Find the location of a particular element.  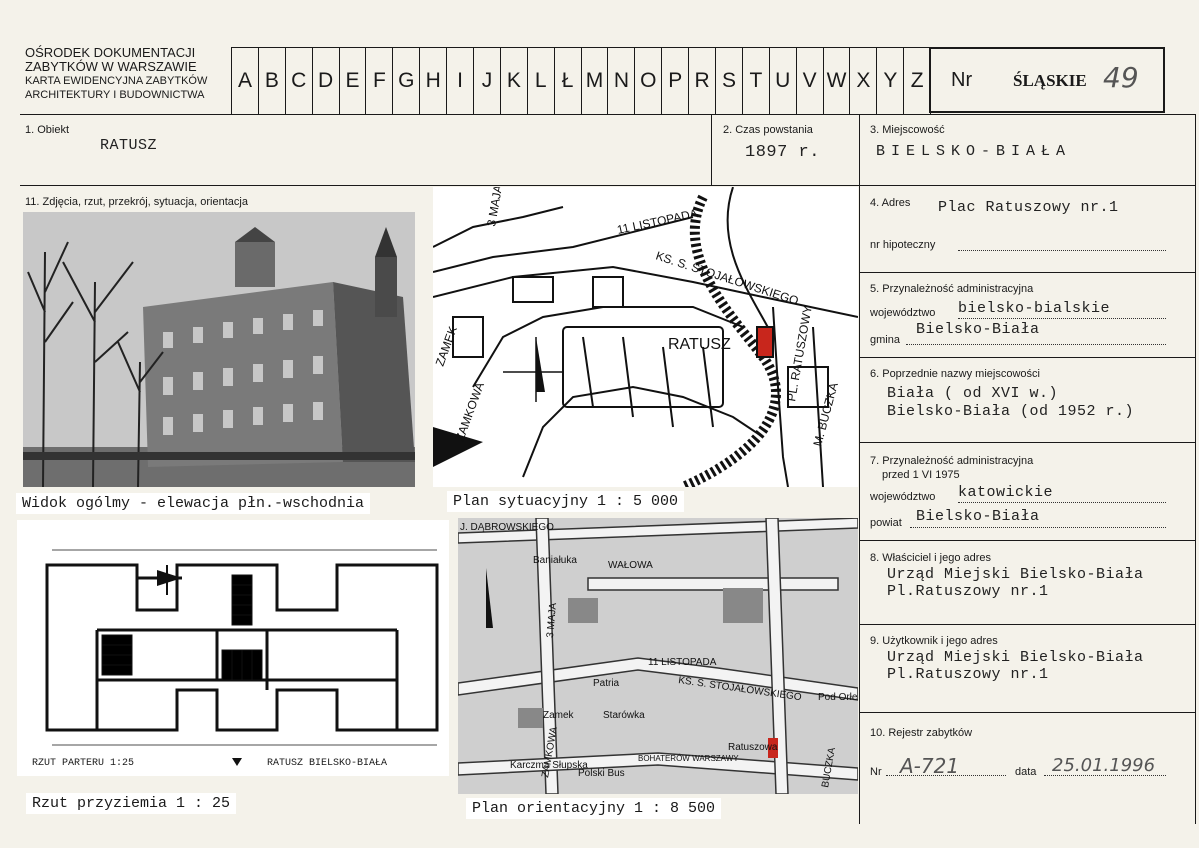

nr-region: ŚLĄSKIE is located at coordinates (1050, 80).